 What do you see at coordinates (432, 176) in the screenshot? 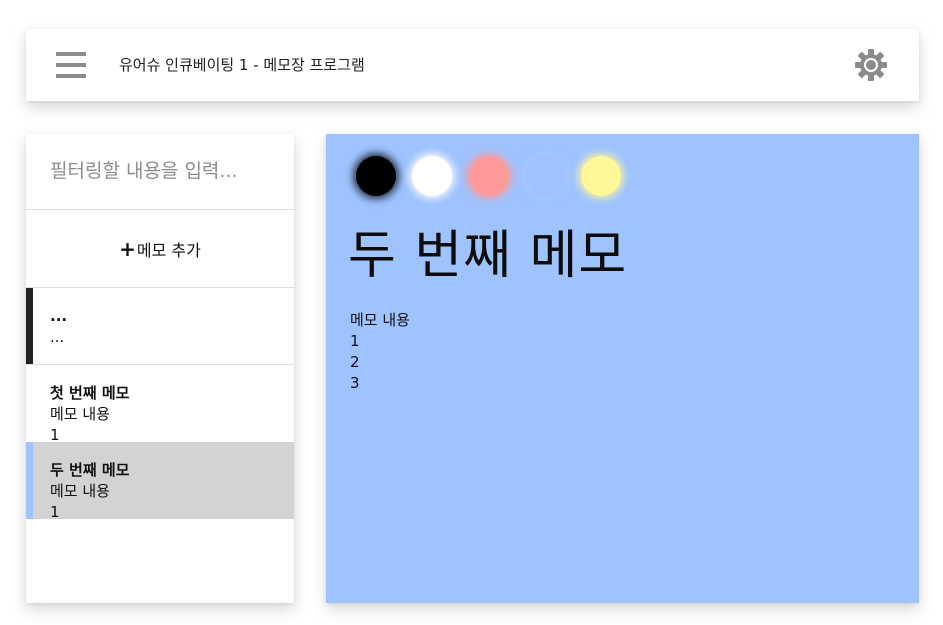
I see `color-swatch-white` at bounding box center [432, 176].